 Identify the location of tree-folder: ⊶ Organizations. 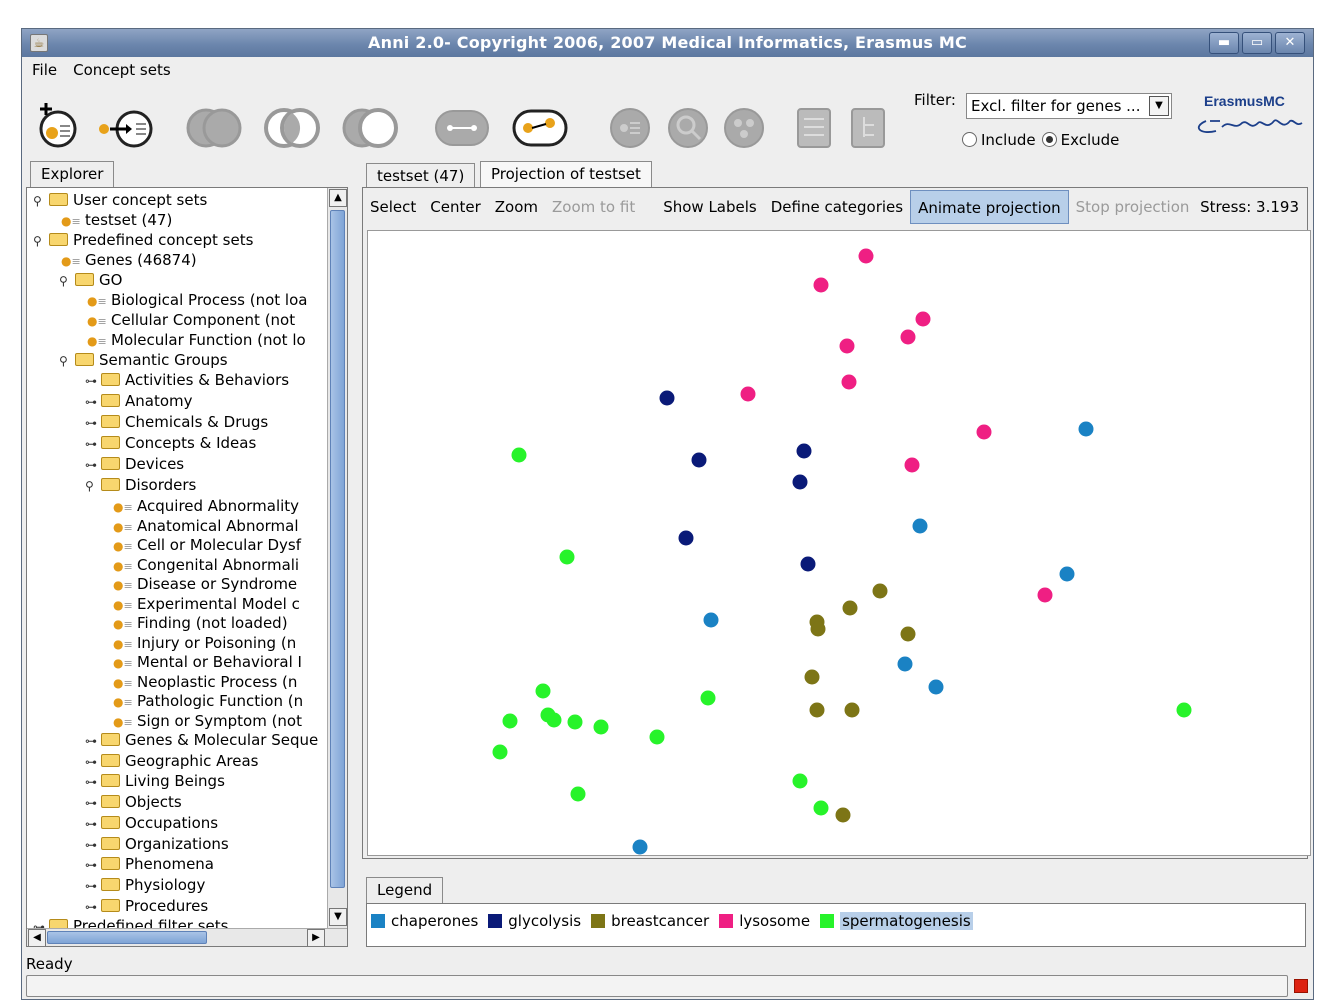
(157, 844).